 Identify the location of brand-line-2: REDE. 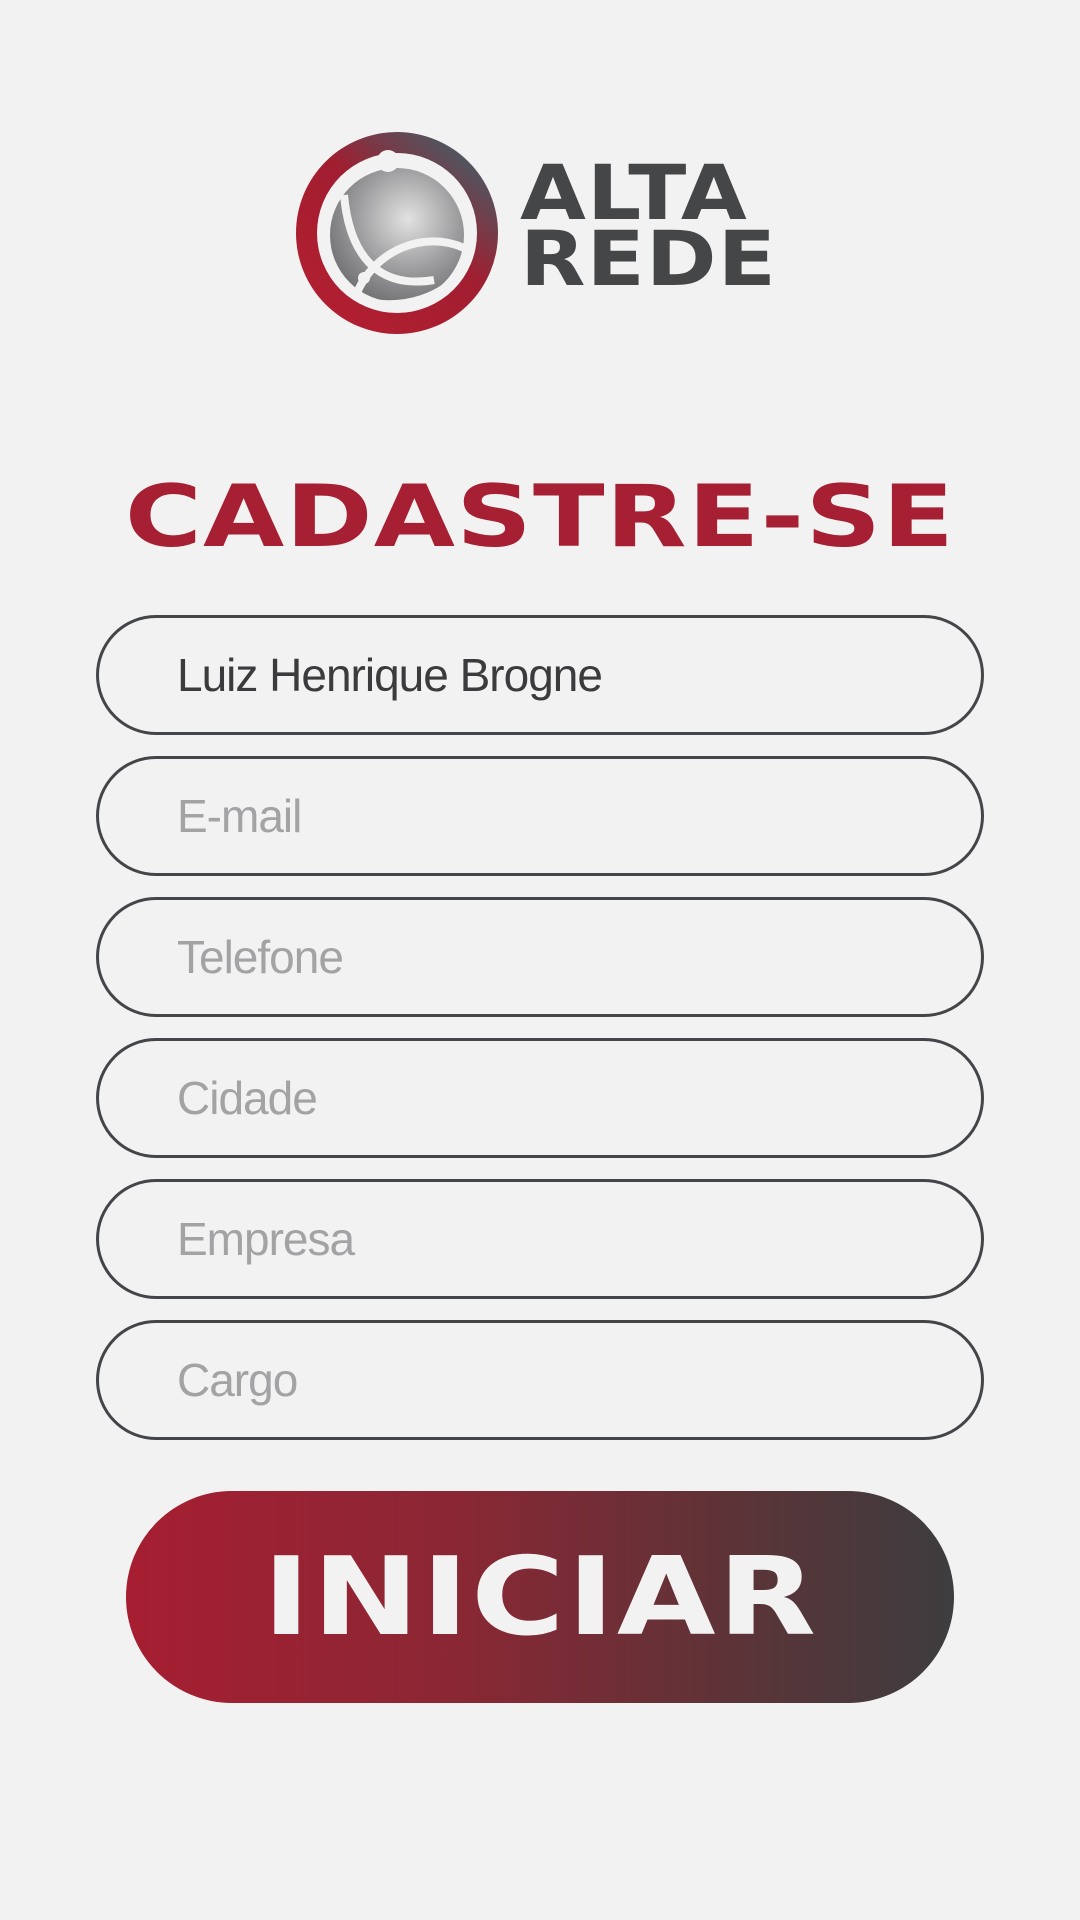
(648, 258).